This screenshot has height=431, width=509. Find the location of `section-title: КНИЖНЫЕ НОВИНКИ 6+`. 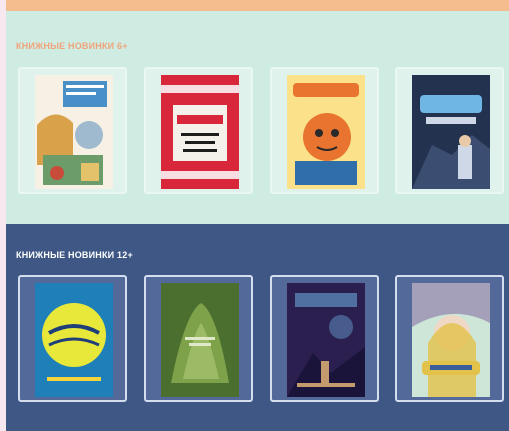

section-title: КНИЖНЫЕ НОВИНКИ 6+ is located at coordinates (72, 46).